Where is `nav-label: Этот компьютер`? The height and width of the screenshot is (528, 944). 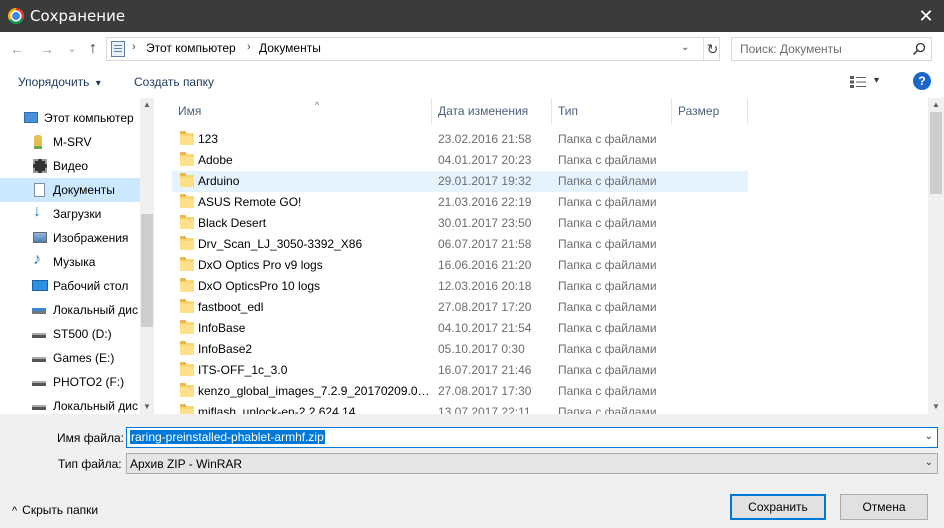 nav-label: Этот компьютер is located at coordinates (89, 118).